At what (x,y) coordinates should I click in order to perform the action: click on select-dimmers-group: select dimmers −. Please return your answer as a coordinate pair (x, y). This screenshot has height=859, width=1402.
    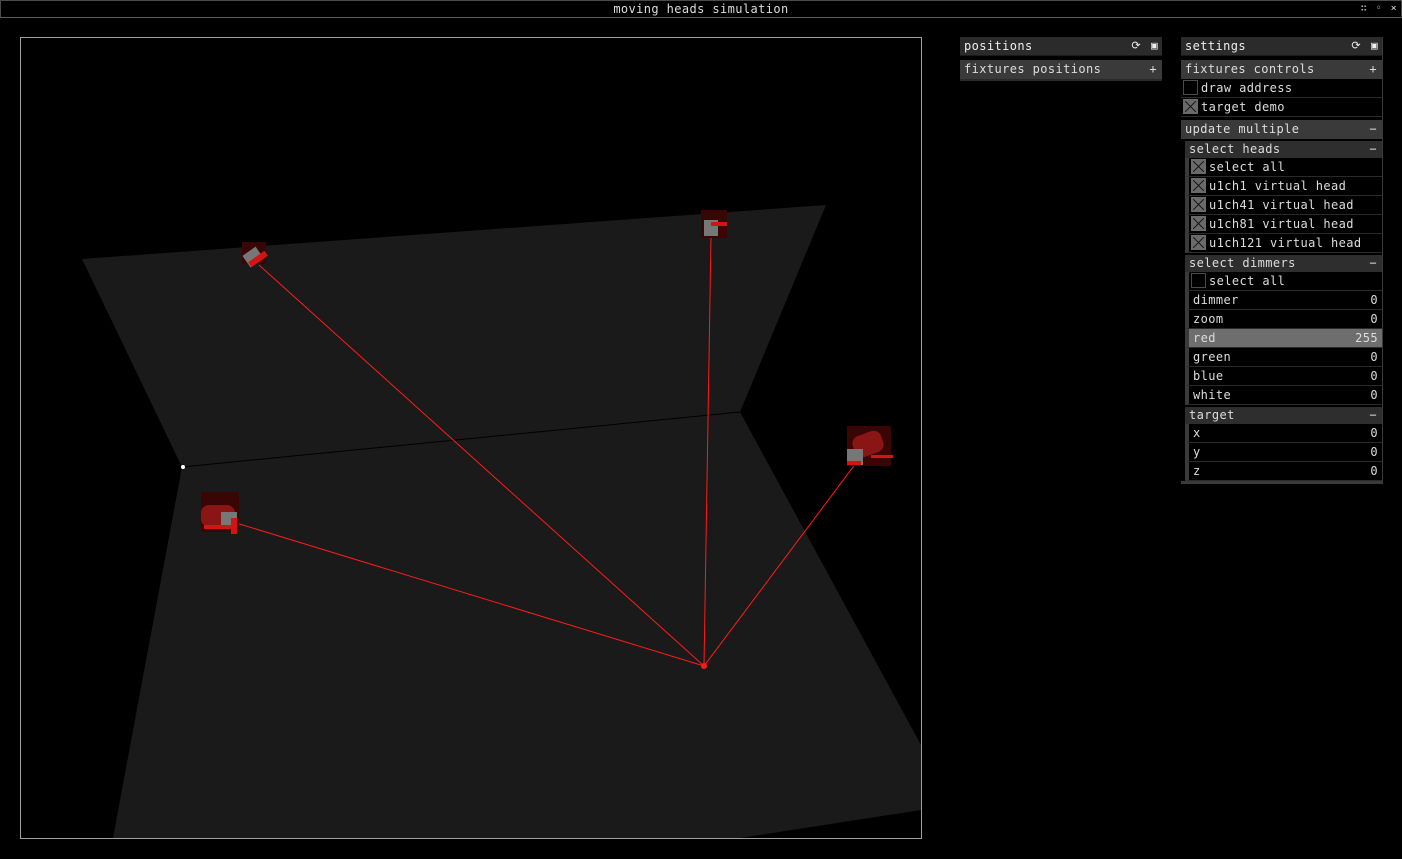
    Looking at the image, I should click on (1283, 263).